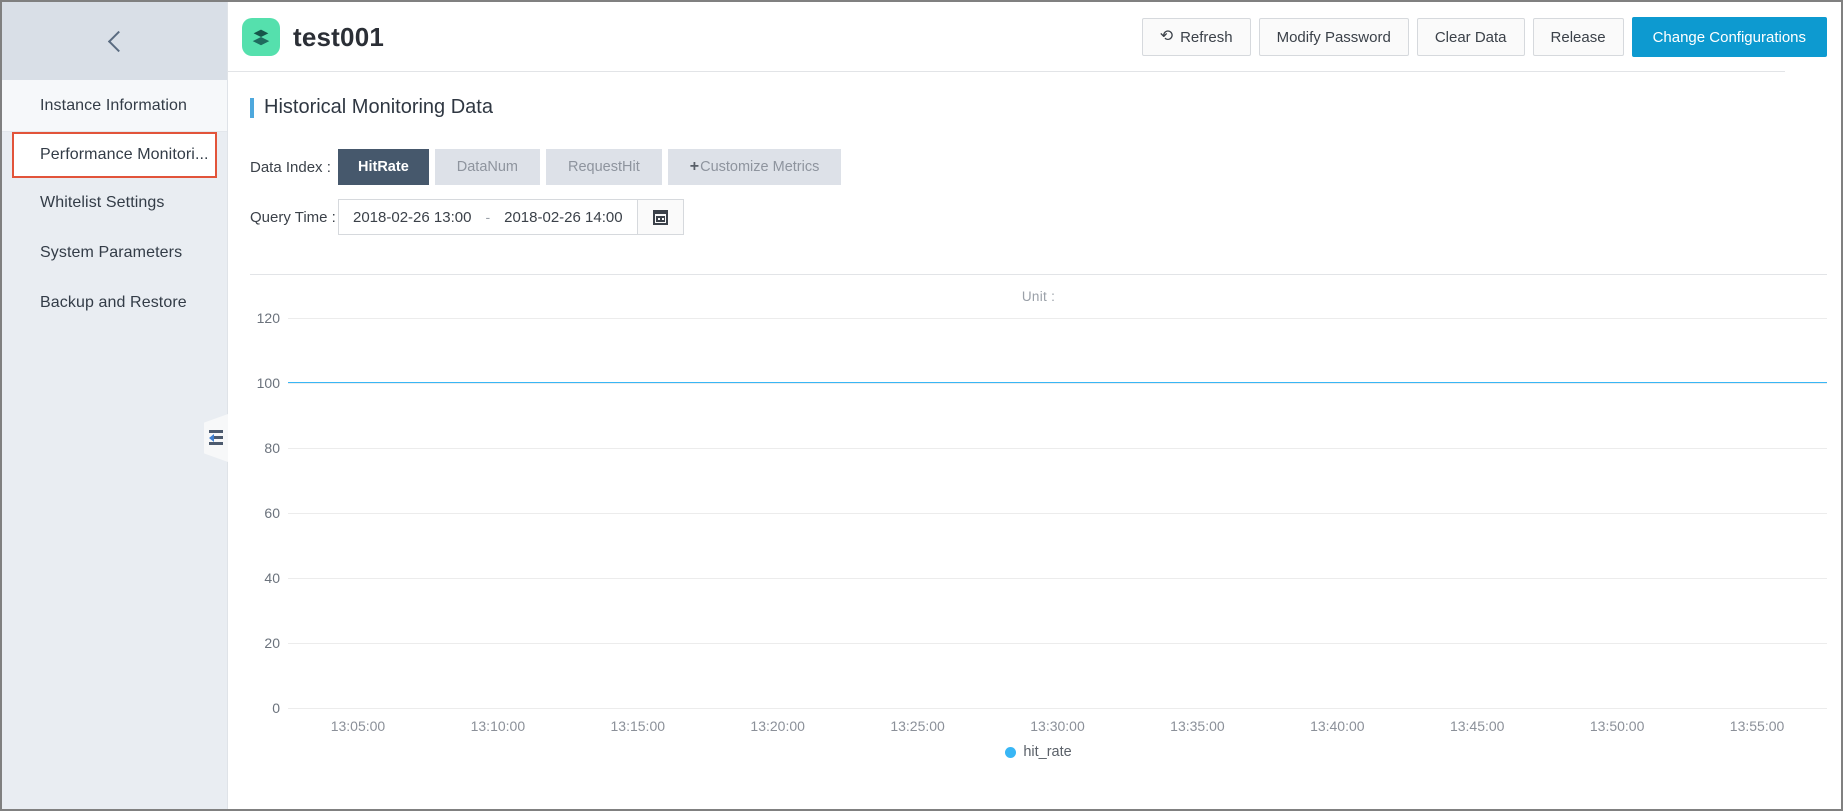  I want to click on x-axis-tick-label: 13:50:00, so click(1617, 726).